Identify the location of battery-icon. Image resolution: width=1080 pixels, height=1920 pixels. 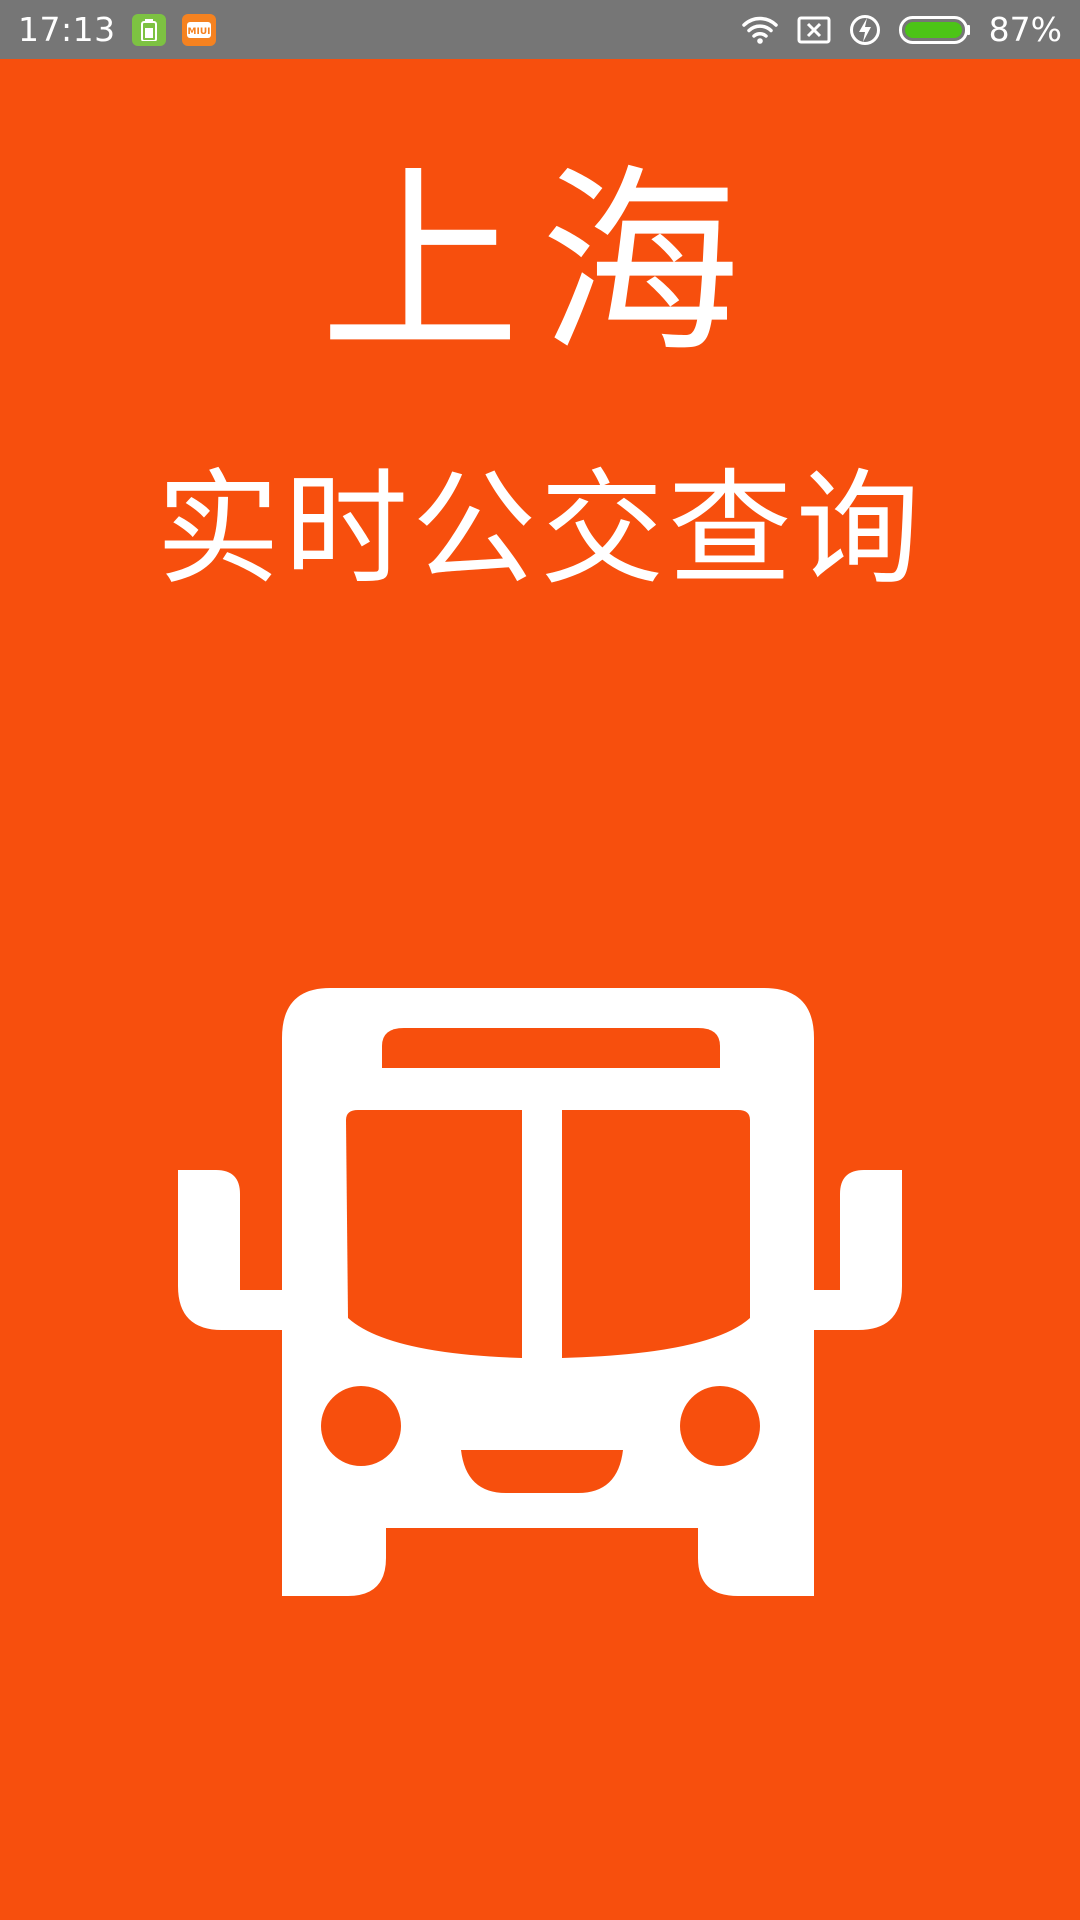
(934, 29).